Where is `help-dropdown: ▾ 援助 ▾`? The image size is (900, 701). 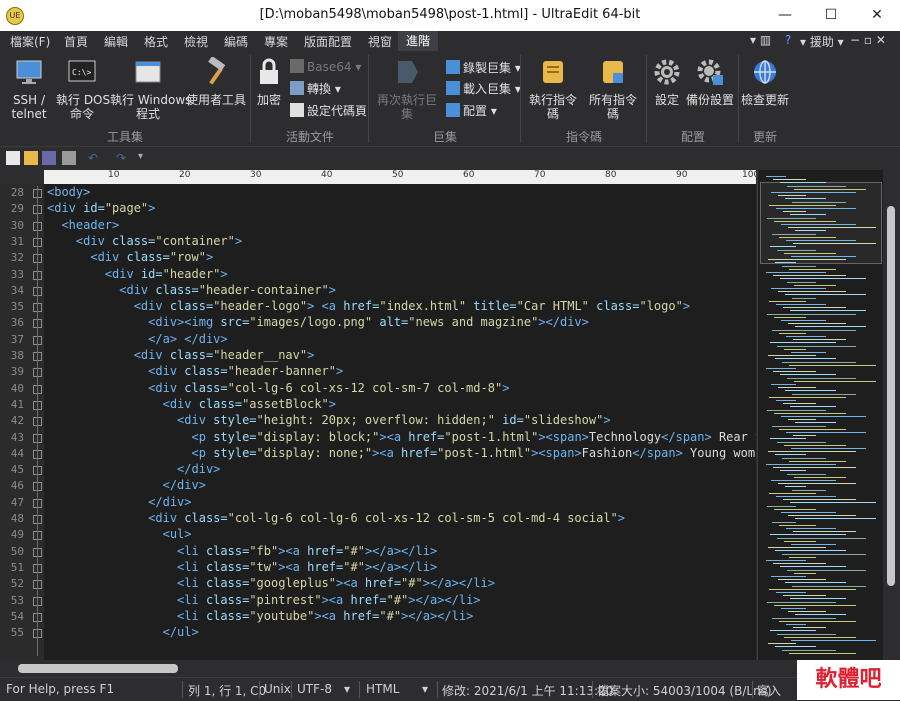 help-dropdown: ▾ 援助 ▾ is located at coordinates (822, 41).